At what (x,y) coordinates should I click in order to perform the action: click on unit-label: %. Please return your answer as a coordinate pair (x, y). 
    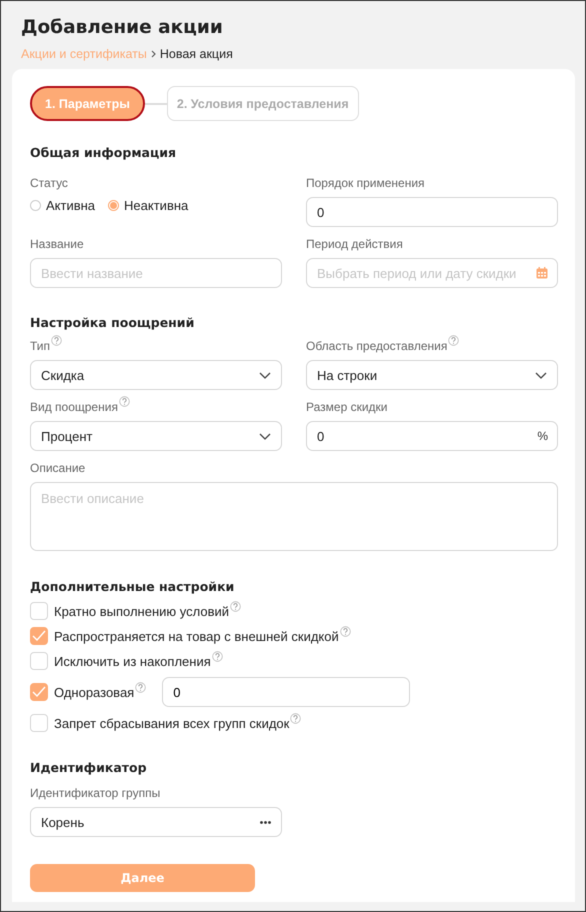
    Looking at the image, I should click on (542, 436).